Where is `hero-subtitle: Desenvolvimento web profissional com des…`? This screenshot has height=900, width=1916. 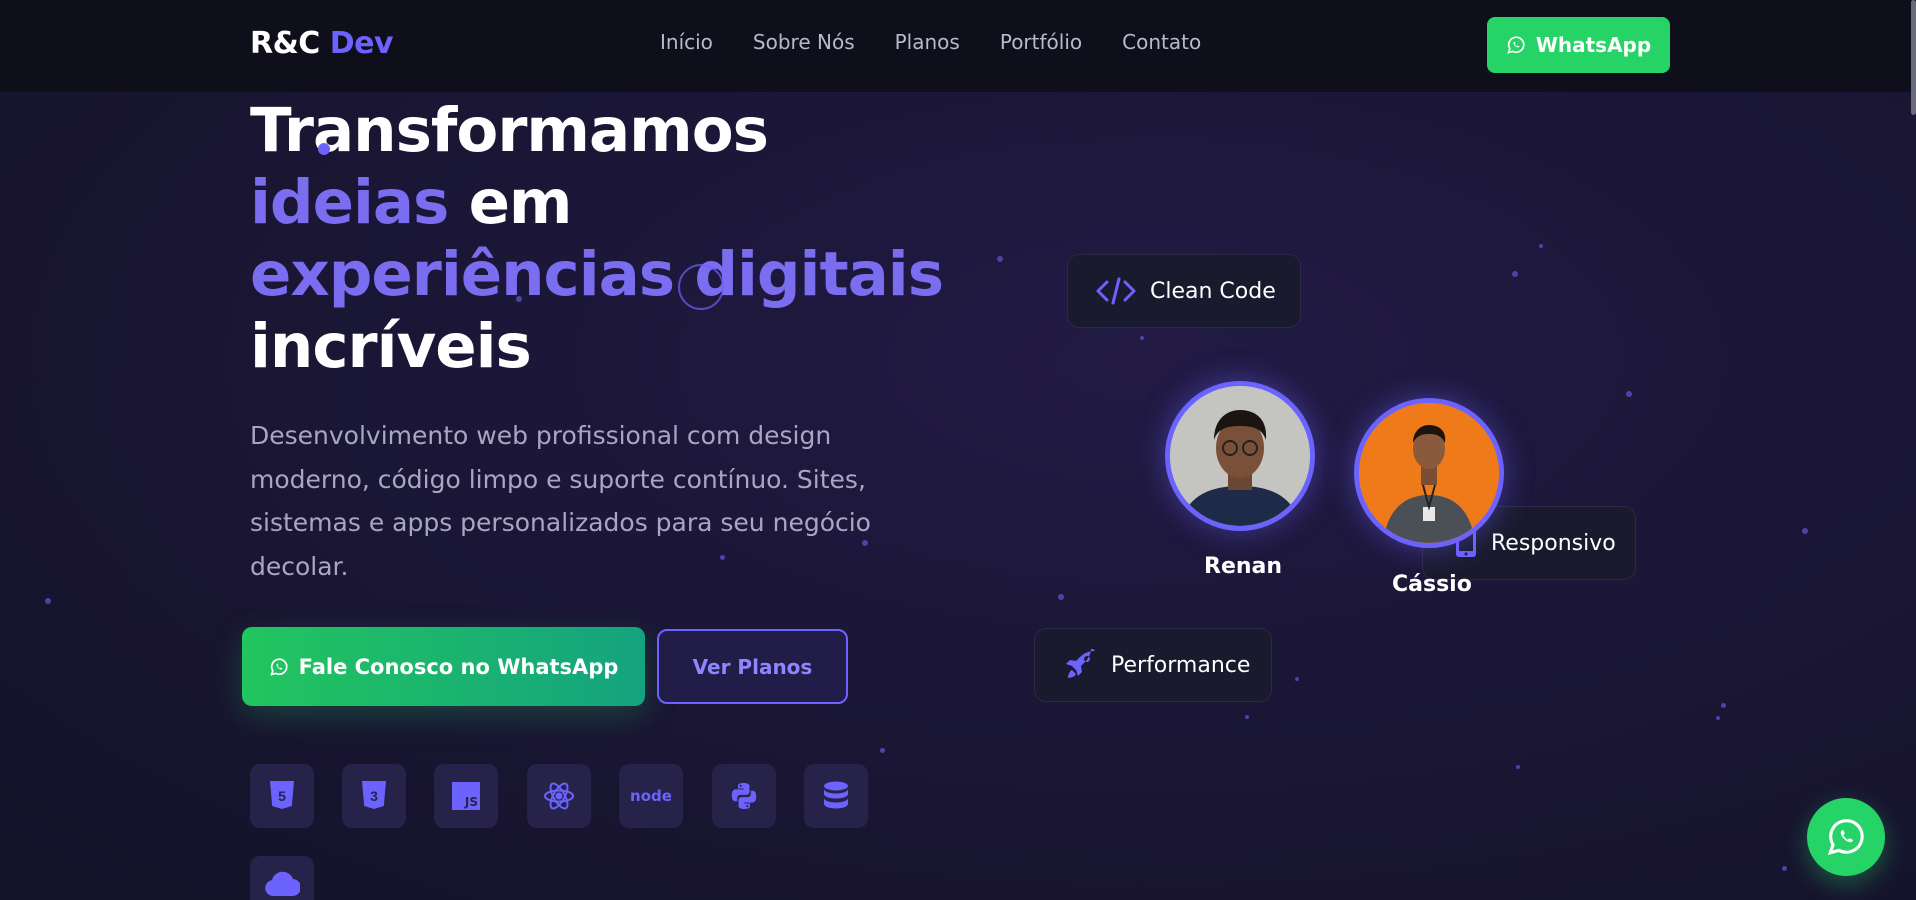 hero-subtitle: Desenvolvimento web profissional com des… is located at coordinates (560, 501).